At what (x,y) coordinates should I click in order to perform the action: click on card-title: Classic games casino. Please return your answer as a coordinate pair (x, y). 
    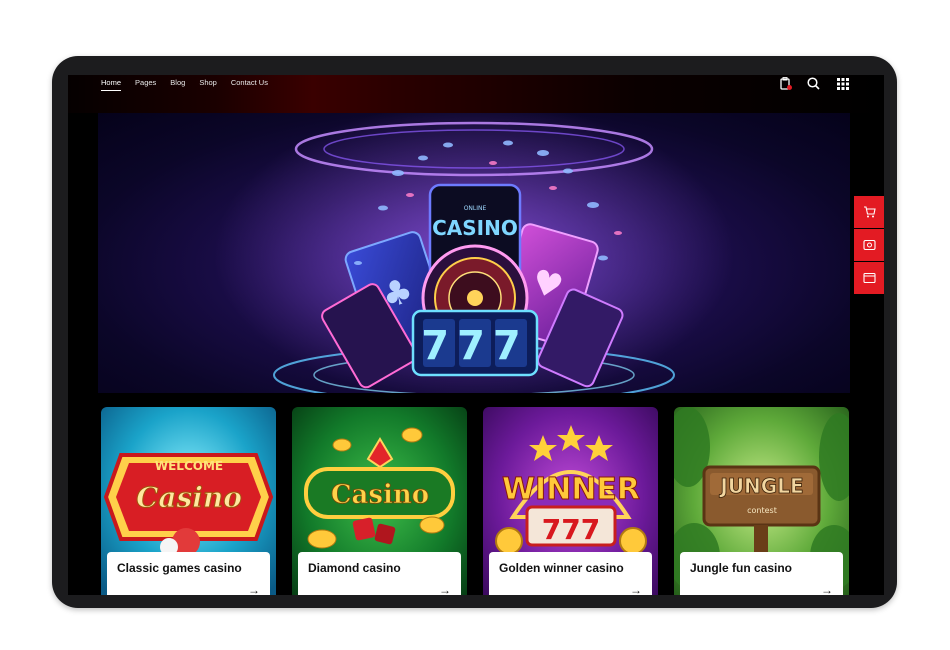
    Looking at the image, I should click on (179, 568).